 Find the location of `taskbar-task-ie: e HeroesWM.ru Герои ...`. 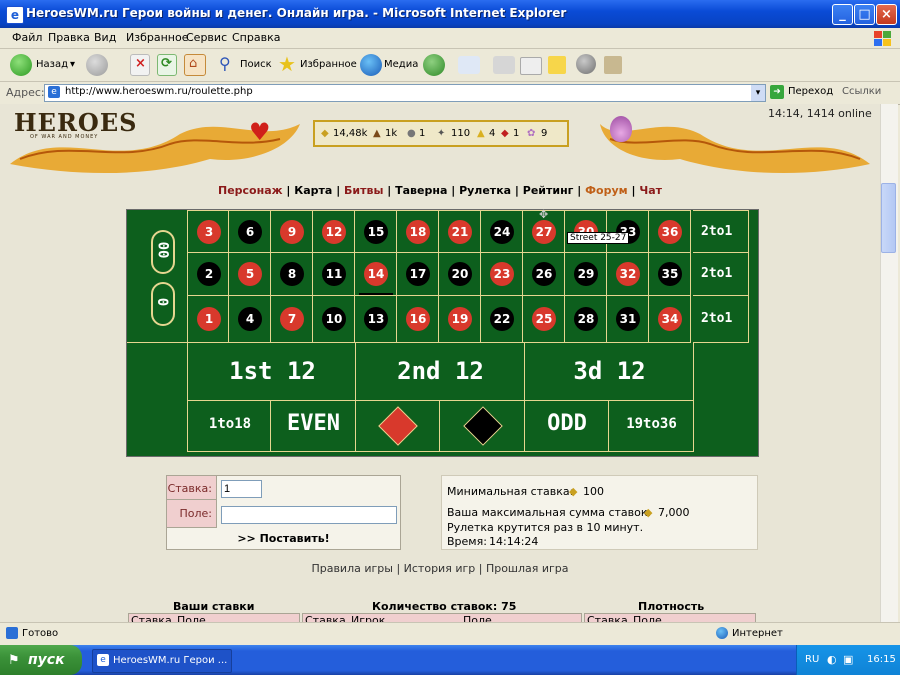

taskbar-task-ie: e HeroesWM.ru Герои ... is located at coordinates (162, 661).